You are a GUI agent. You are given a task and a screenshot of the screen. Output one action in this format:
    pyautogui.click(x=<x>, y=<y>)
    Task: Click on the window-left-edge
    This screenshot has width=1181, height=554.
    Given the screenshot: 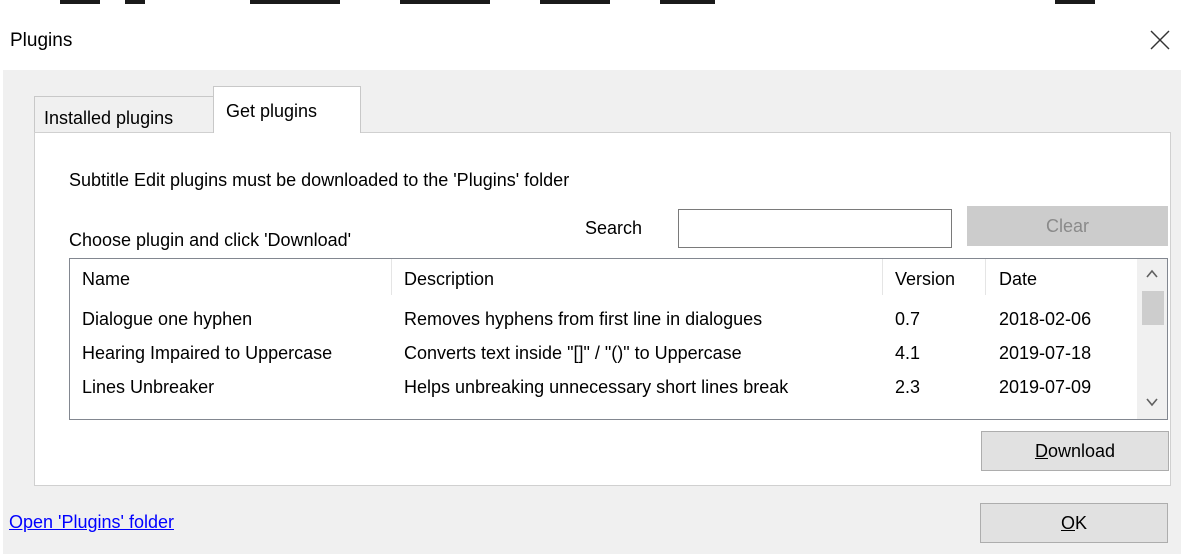 What is the action you would take?
    pyautogui.click(x=1, y=284)
    